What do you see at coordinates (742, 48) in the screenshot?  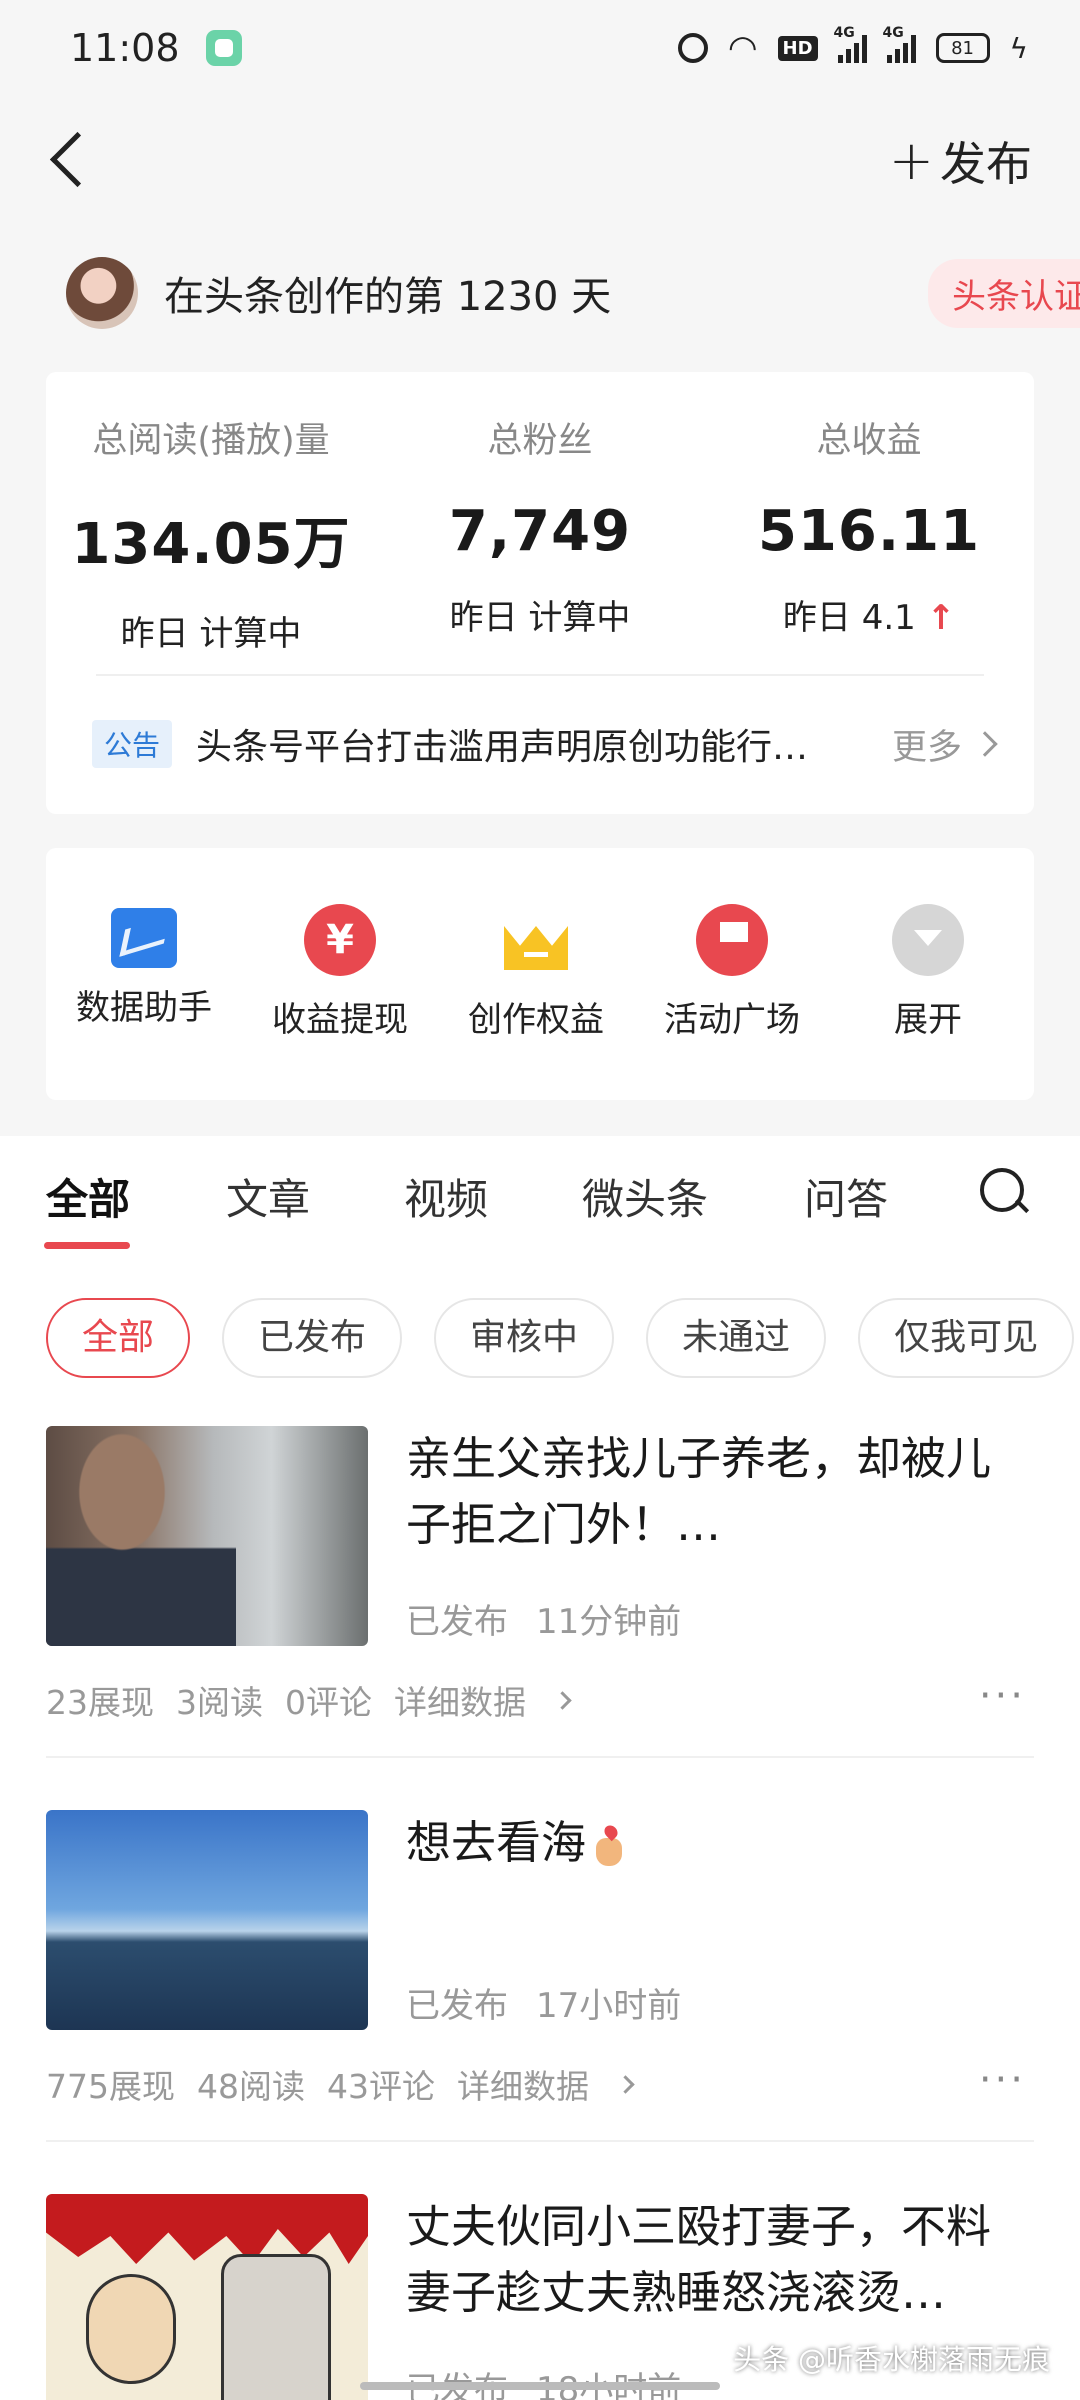 I see `wifi-icon: ◠` at bounding box center [742, 48].